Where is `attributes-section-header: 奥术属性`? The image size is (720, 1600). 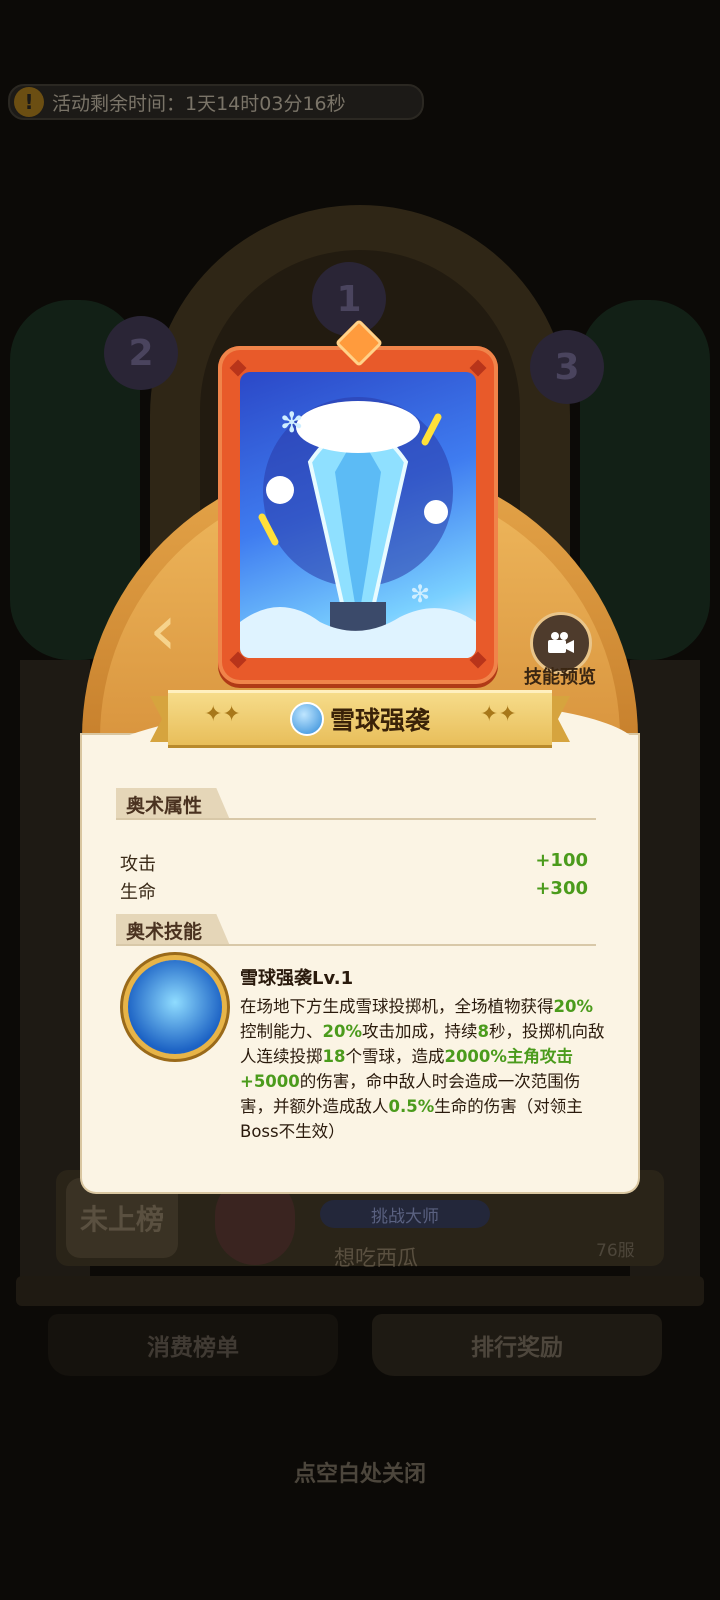 attributes-section-header: 奥术属性 is located at coordinates (173, 804).